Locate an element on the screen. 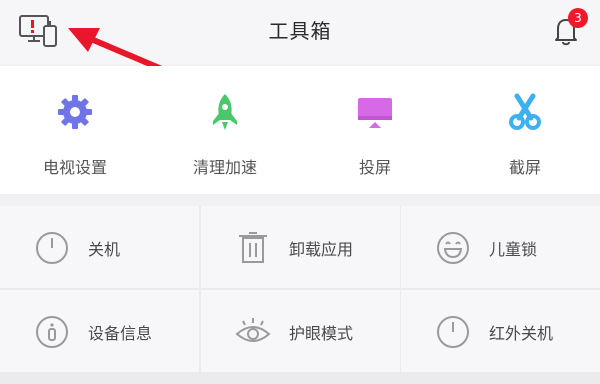  child-lock-button: 儿童锁 is located at coordinates (500, 247).